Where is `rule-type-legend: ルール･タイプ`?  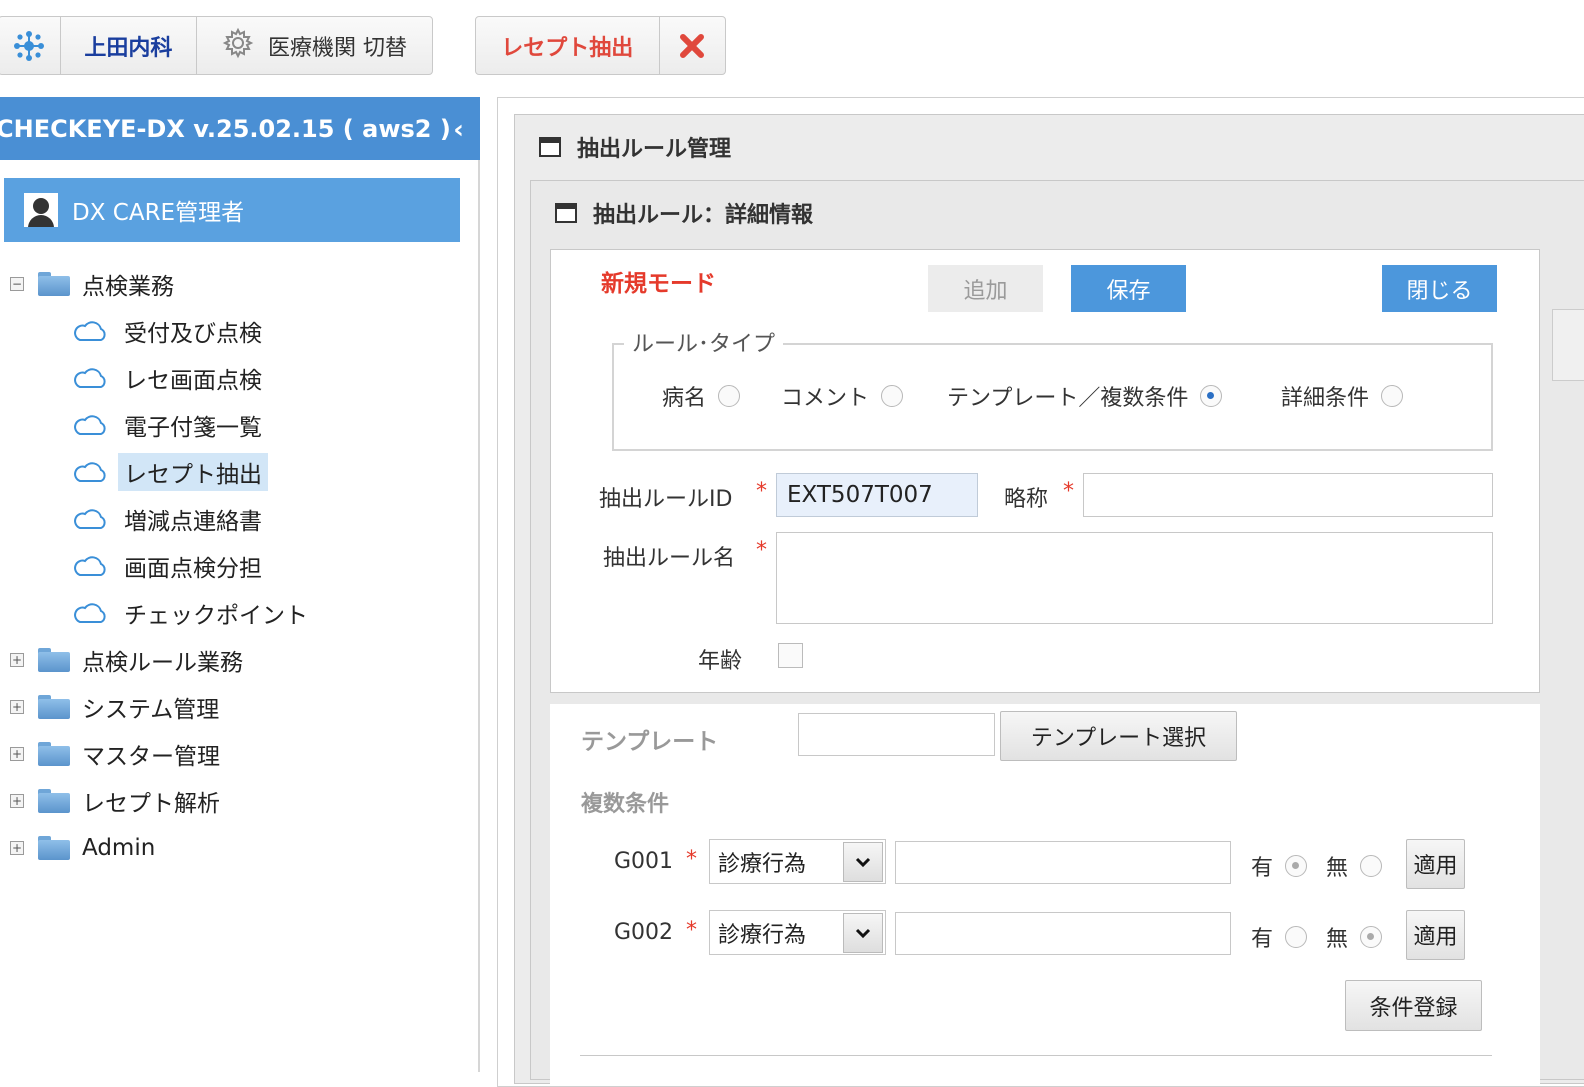 rule-type-legend: ルール･タイプ is located at coordinates (704, 342).